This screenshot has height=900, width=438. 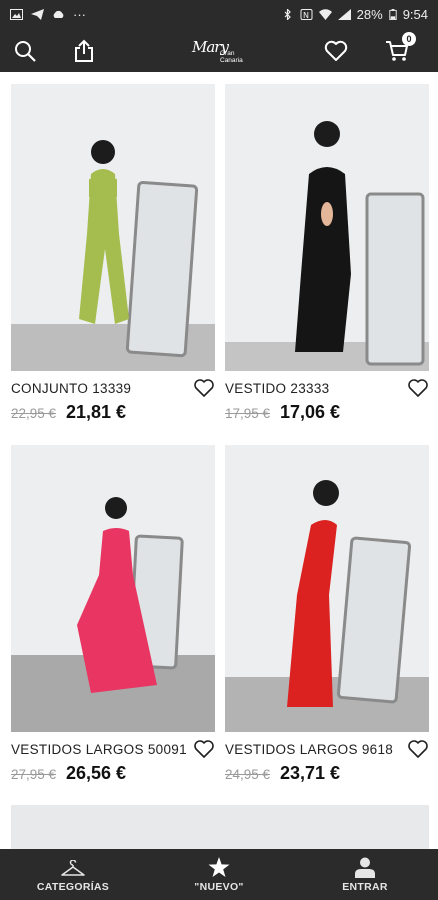 I want to click on original-price: 17,95 €, so click(x=248, y=413).